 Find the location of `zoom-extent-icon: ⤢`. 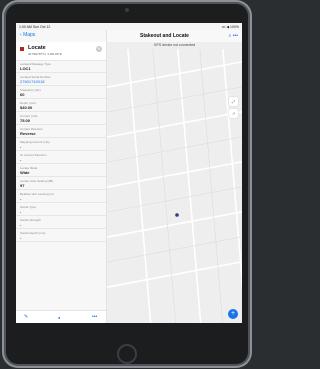

zoom-extent-icon: ⤢ is located at coordinates (233, 101).